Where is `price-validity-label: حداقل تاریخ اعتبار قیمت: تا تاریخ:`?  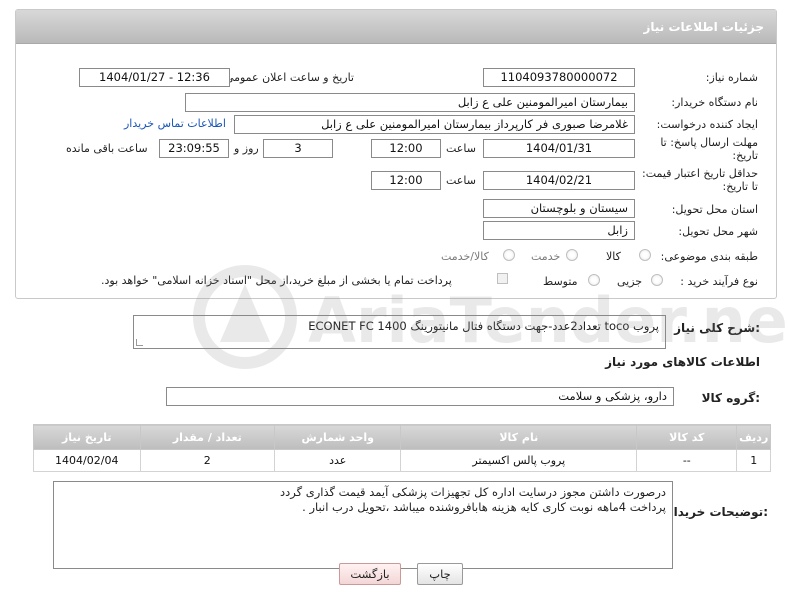 price-validity-label: حداقل تاریخ اعتبار قیمت: تا تاریخ: is located at coordinates (700, 180).